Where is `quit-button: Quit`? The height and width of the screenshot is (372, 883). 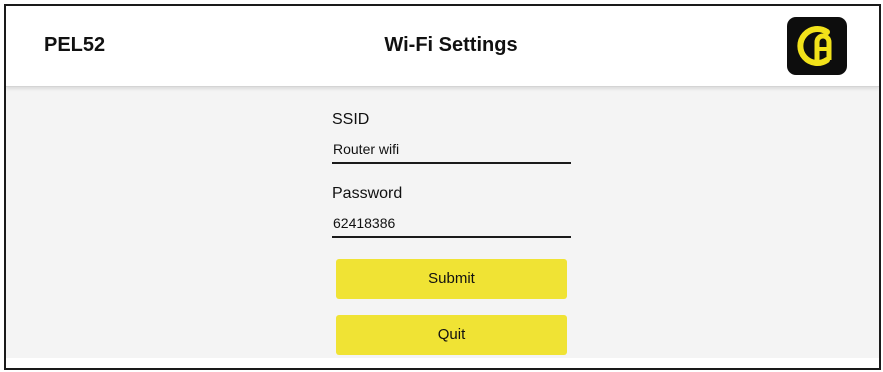
quit-button: Quit is located at coordinates (451, 335).